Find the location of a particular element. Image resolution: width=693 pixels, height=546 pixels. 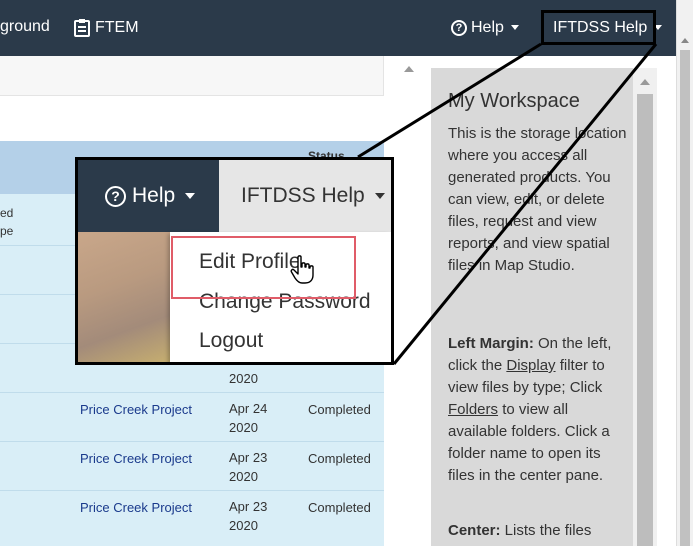

callout-help-dropdown: ? Help is located at coordinates (148, 196).